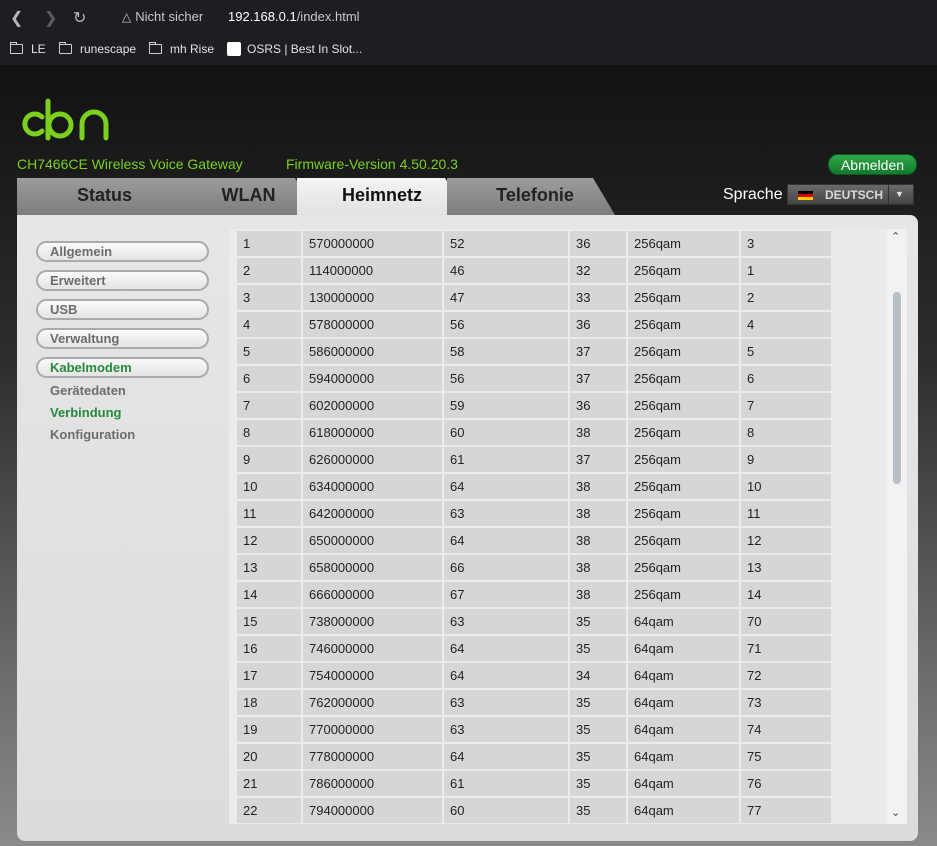 The image size is (937, 846). I want to click on table-row: 18 762000000 63 35 64qam 73, so click(537, 702).